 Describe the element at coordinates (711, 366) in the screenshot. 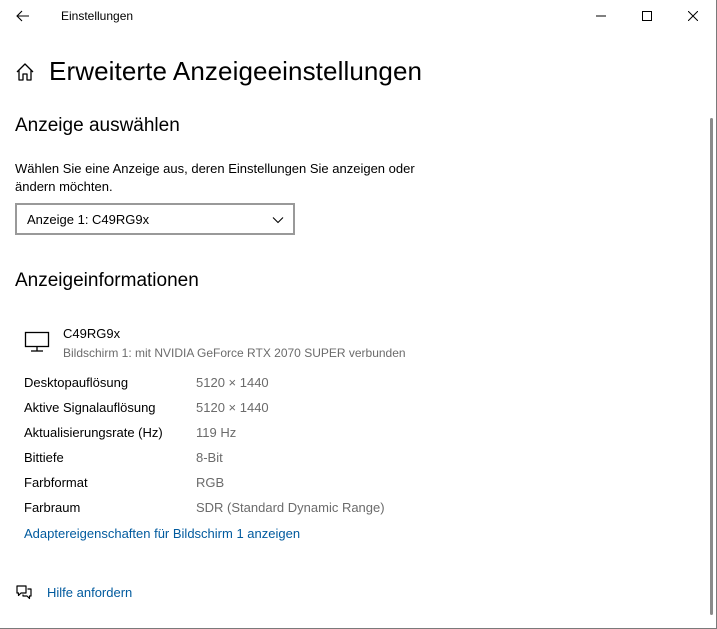

I see `scrollbar` at that location.